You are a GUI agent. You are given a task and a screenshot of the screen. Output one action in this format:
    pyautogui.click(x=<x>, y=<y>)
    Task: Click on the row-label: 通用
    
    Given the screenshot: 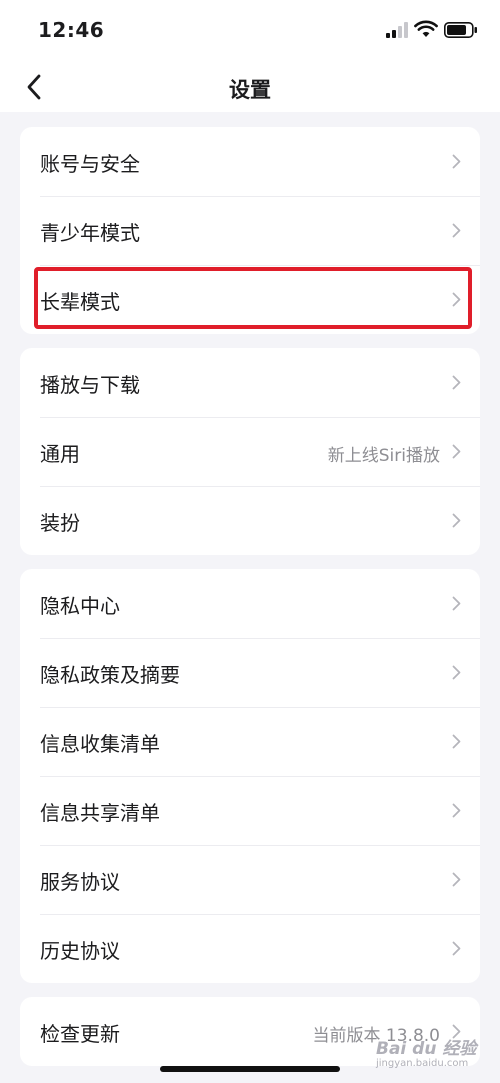 What is the action you would take?
    pyautogui.click(x=60, y=454)
    